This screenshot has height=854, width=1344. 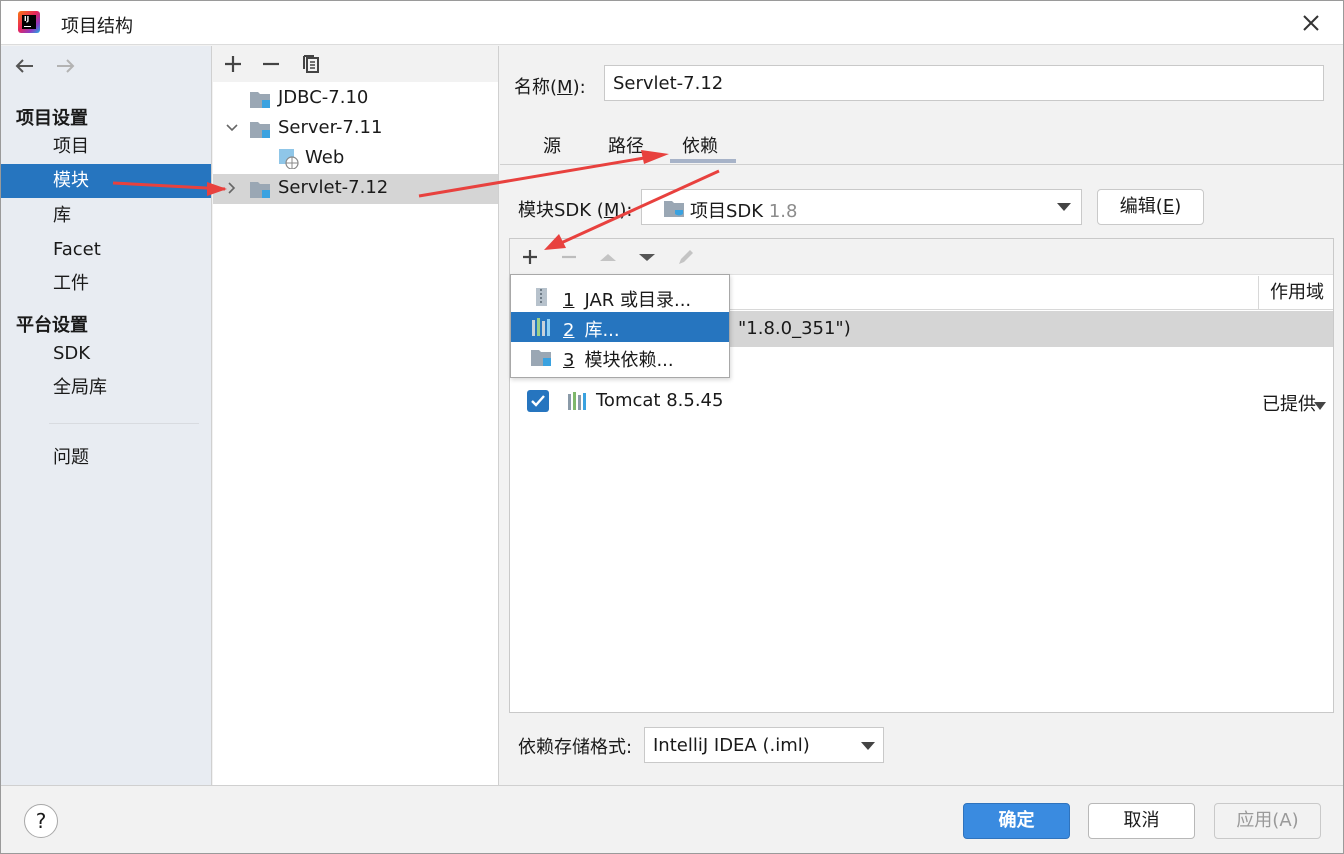 I want to click on help-button: ?, so click(x=41, y=821).